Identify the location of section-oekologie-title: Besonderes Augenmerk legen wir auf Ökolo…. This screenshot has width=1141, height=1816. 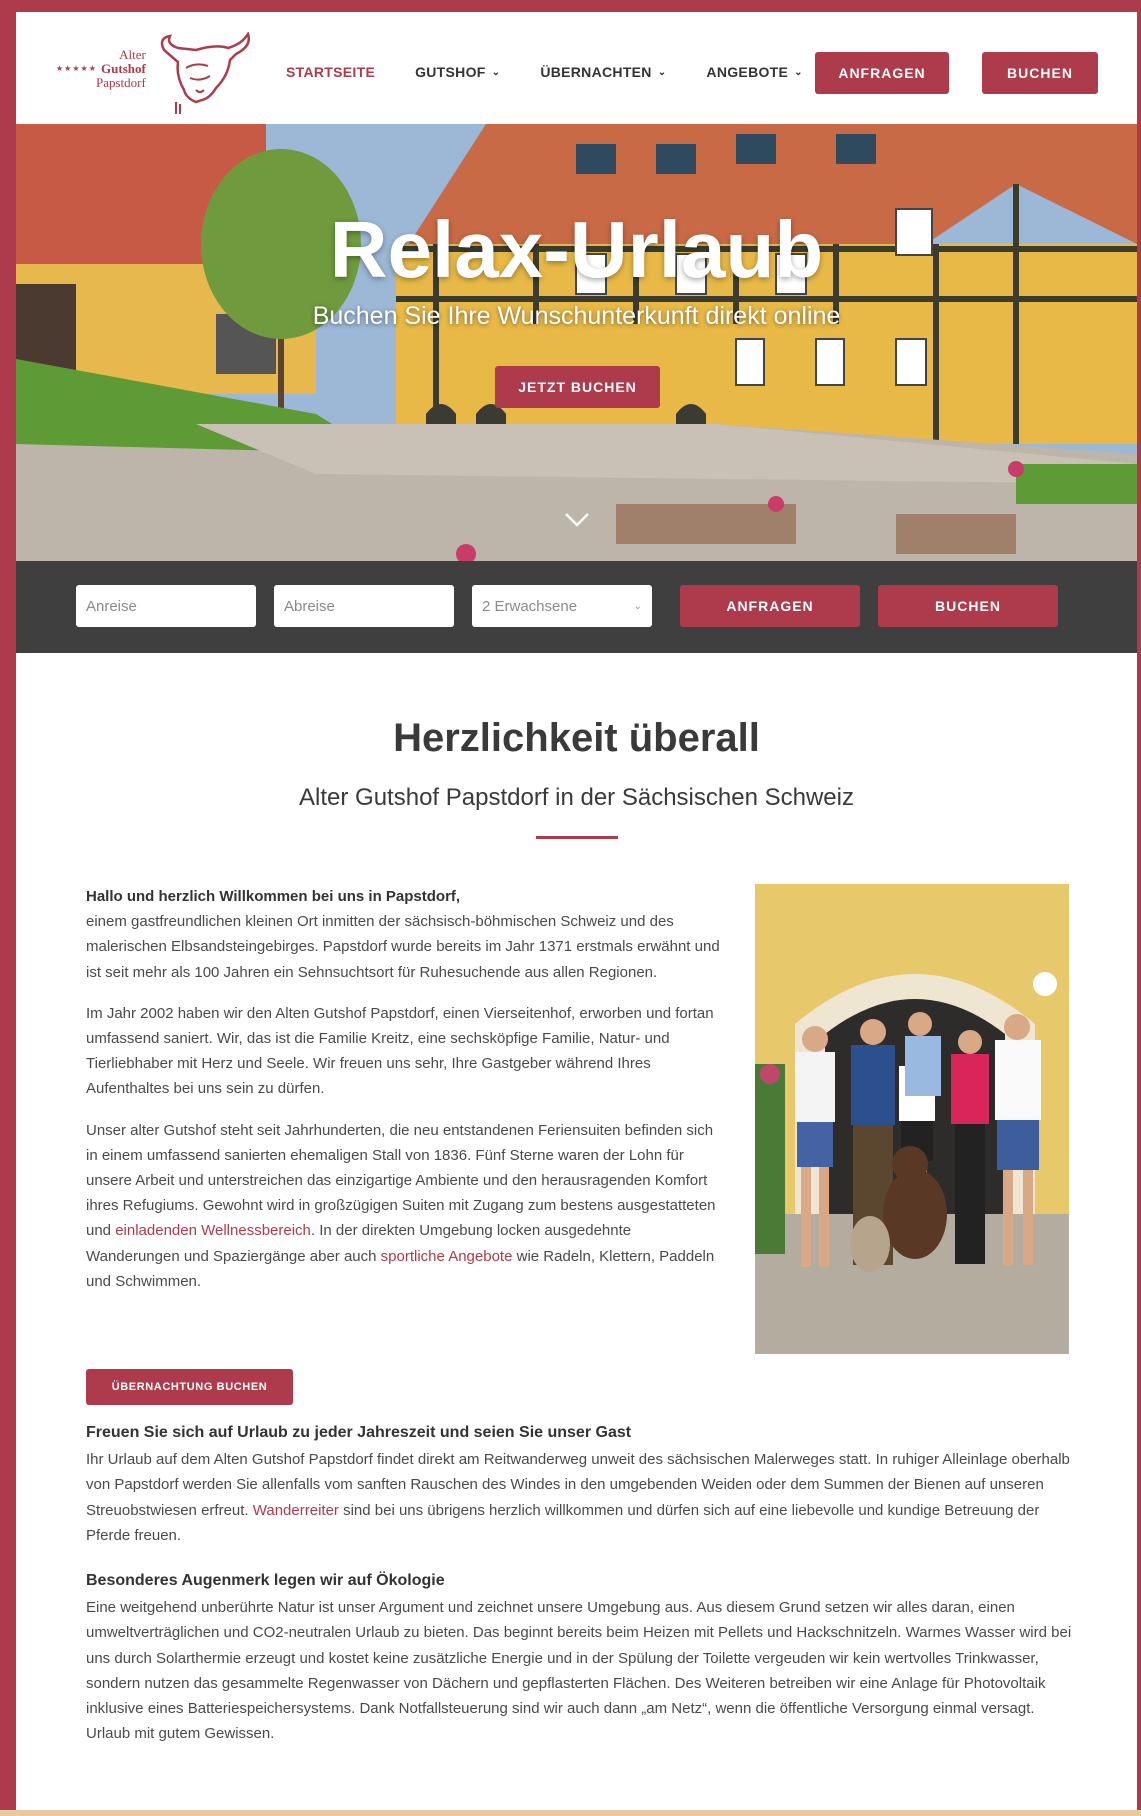
(265, 1580).